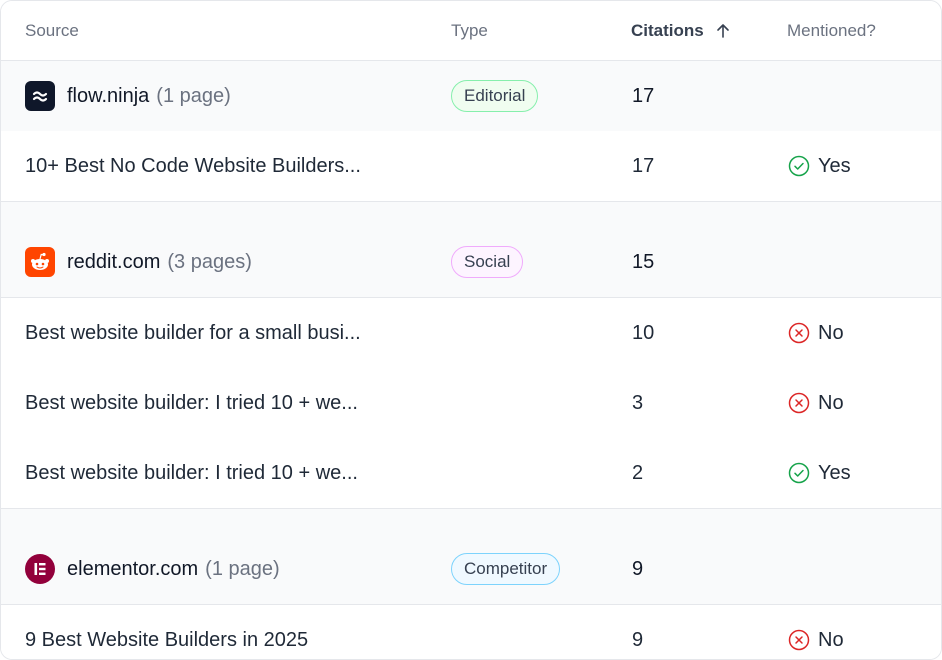 The image size is (942, 660). I want to click on flow-ninja-logo-icon, so click(40, 96).